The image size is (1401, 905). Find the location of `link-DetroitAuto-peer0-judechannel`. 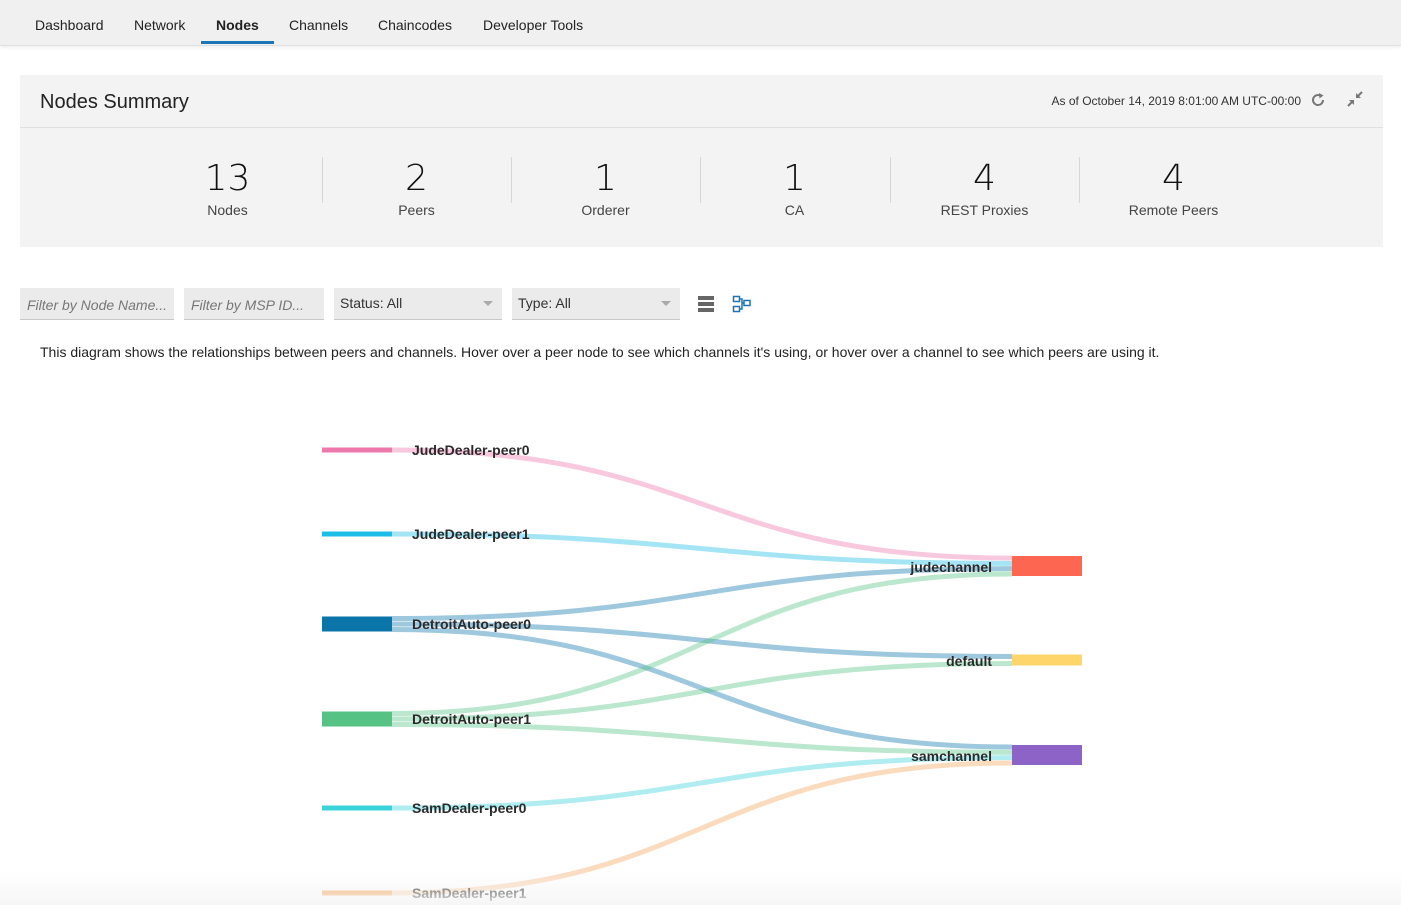

link-DetroitAuto-peer0-judechannel is located at coordinates (702, 593).